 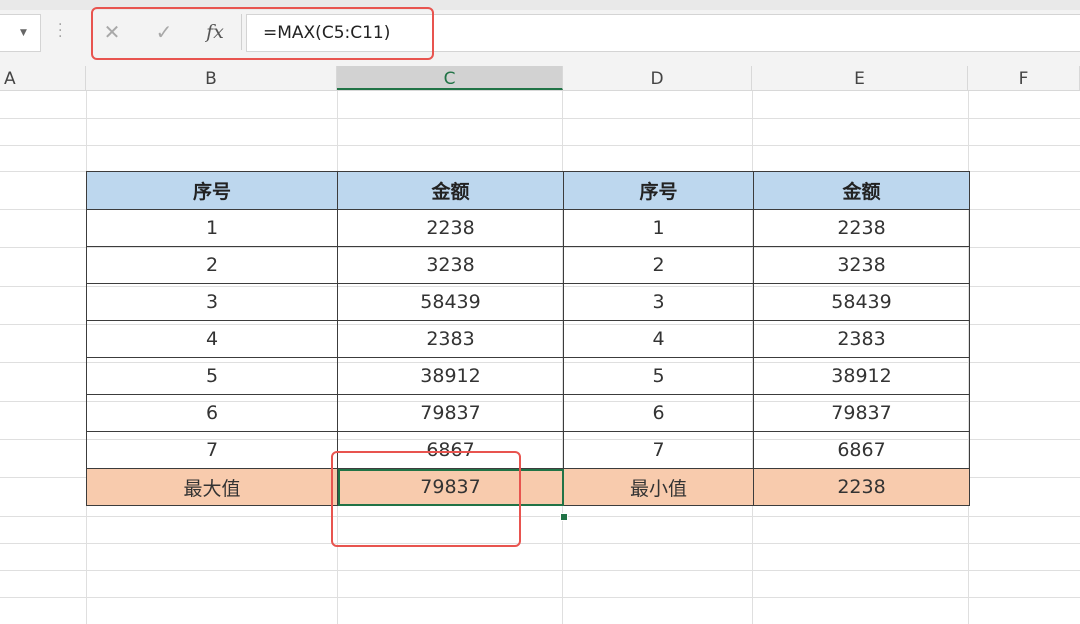 What do you see at coordinates (564, 517) in the screenshot?
I see `fill-handle` at bounding box center [564, 517].